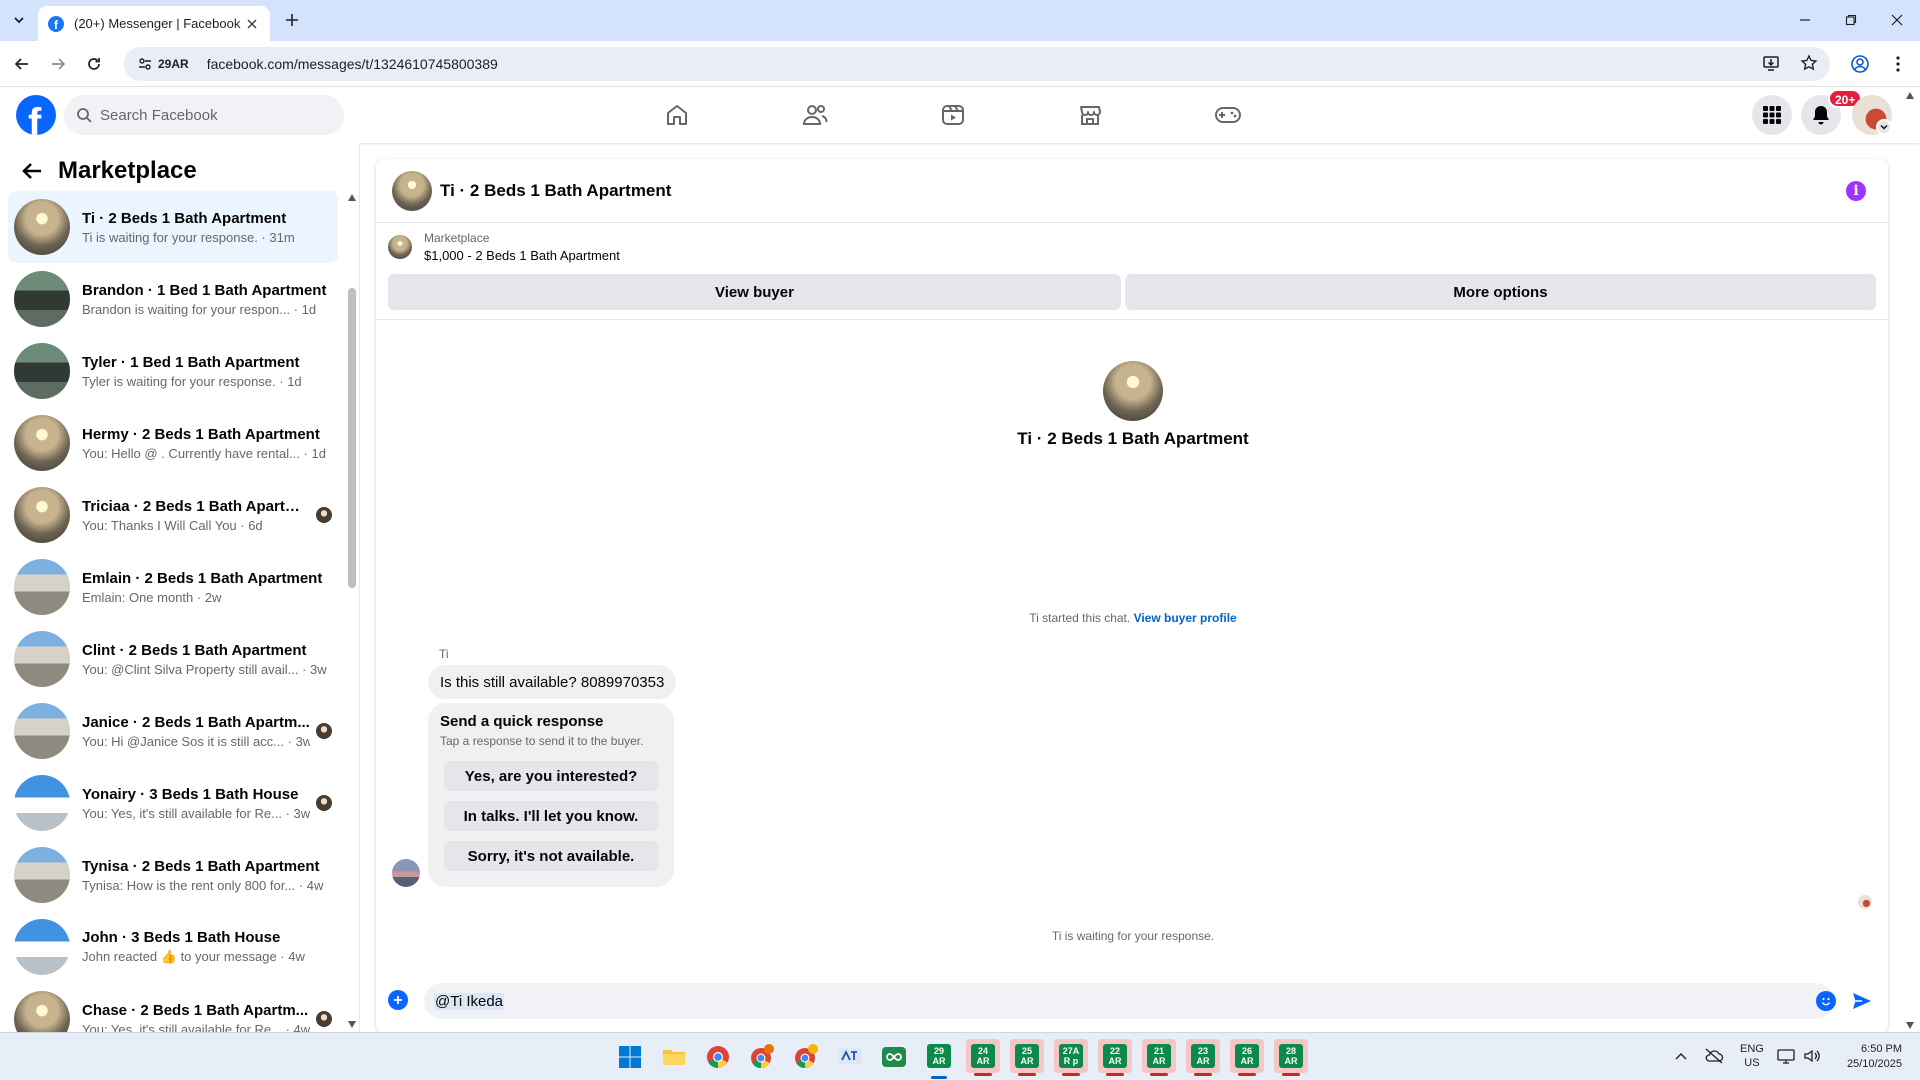 The width and height of the screenshot is (1920, 1080). What do you see at coordinates (94, 64) in the screenshot?
I see `reload-button` at bounding box center [94, 64].